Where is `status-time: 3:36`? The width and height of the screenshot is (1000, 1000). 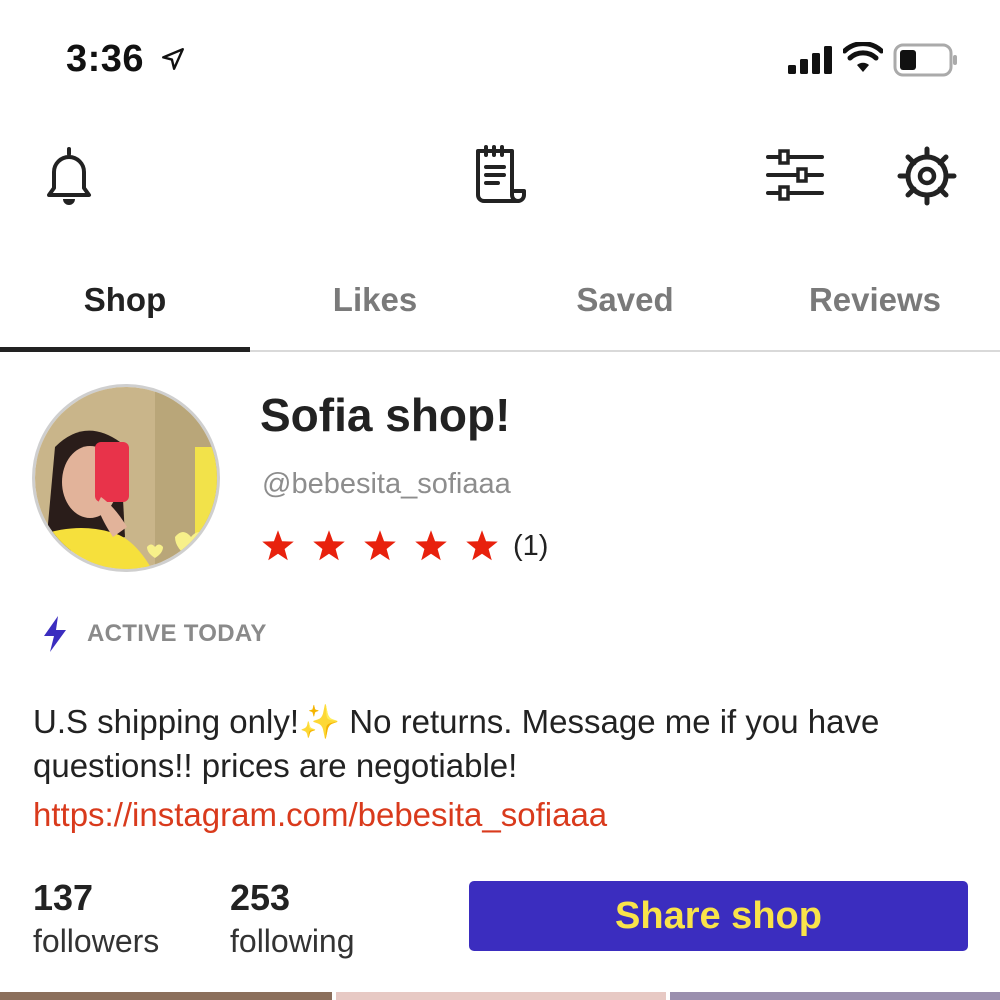 status-time: 3:36 is located at coordinates (105, 59).